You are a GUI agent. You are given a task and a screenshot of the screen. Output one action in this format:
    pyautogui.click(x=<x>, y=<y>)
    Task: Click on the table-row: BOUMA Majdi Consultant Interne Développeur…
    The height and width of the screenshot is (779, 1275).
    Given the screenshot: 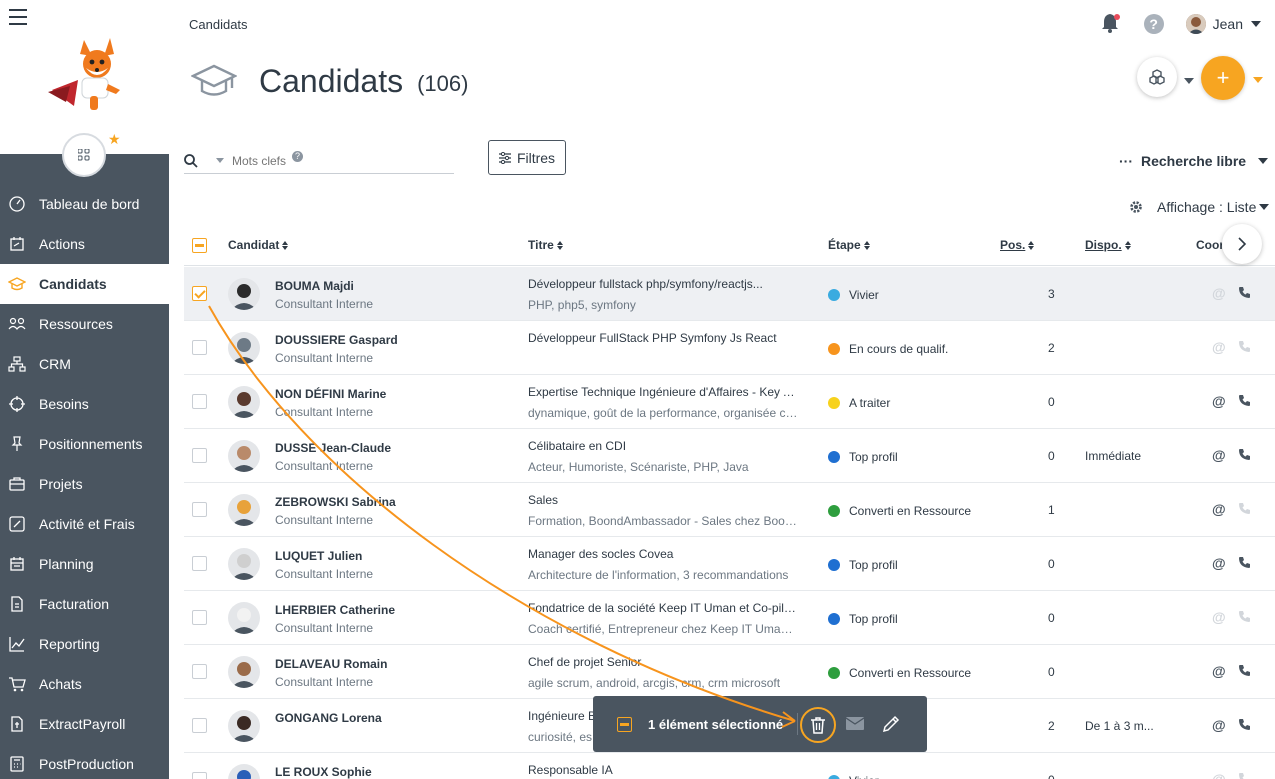 What is the action you would take?
    pyautogui.click(x=729, y=294)
    